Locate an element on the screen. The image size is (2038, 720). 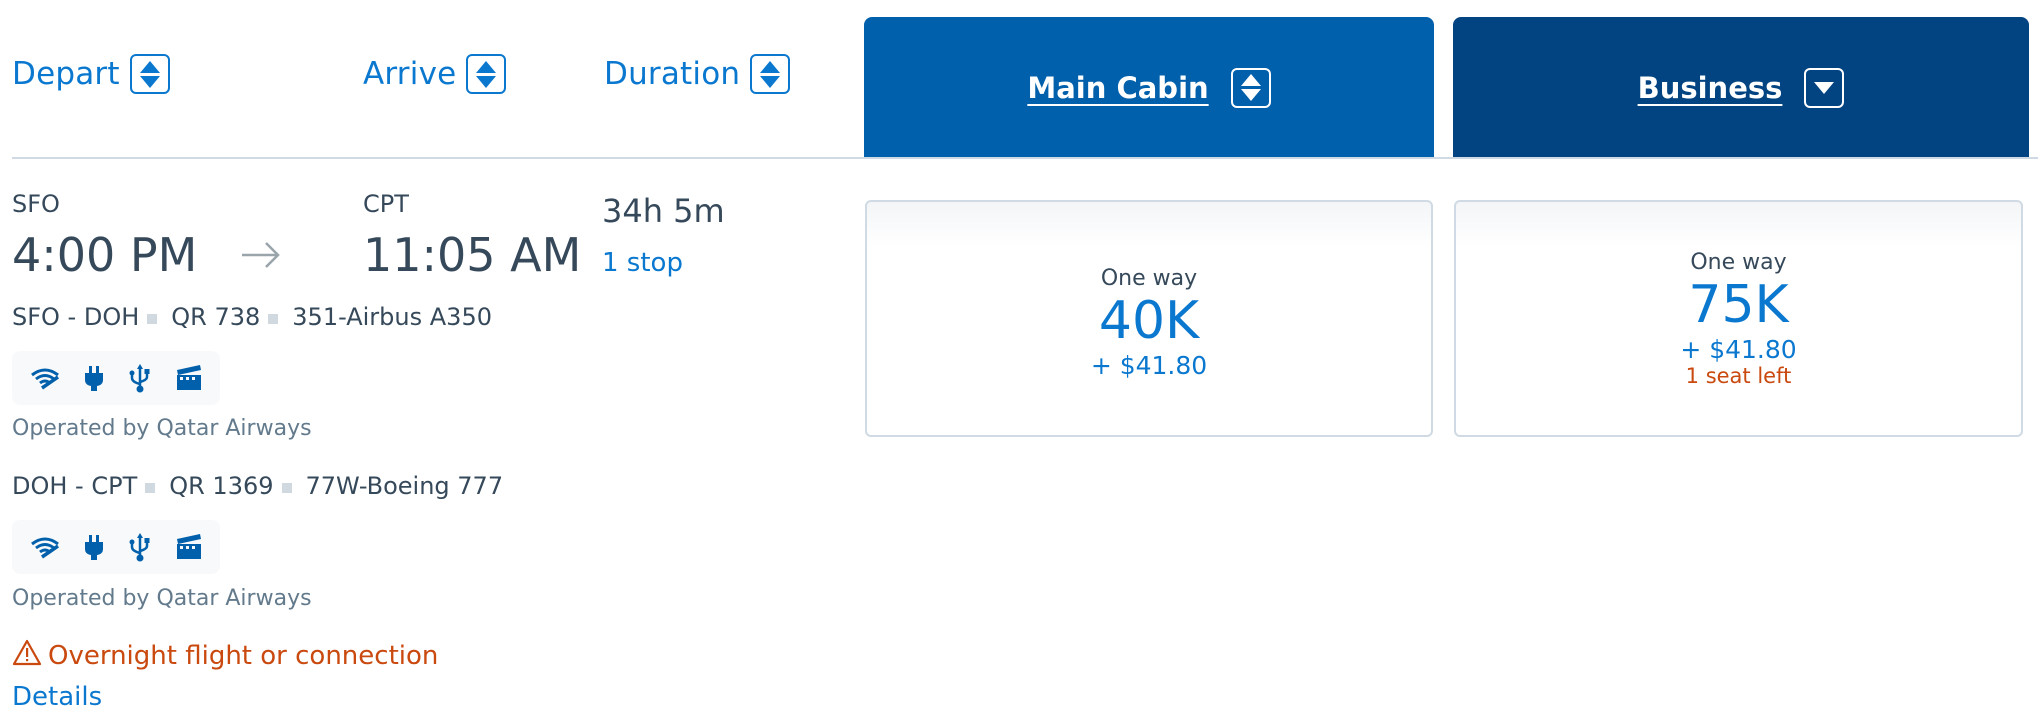
seats-left: 1 seat left is located at coordinates (1738, 375).